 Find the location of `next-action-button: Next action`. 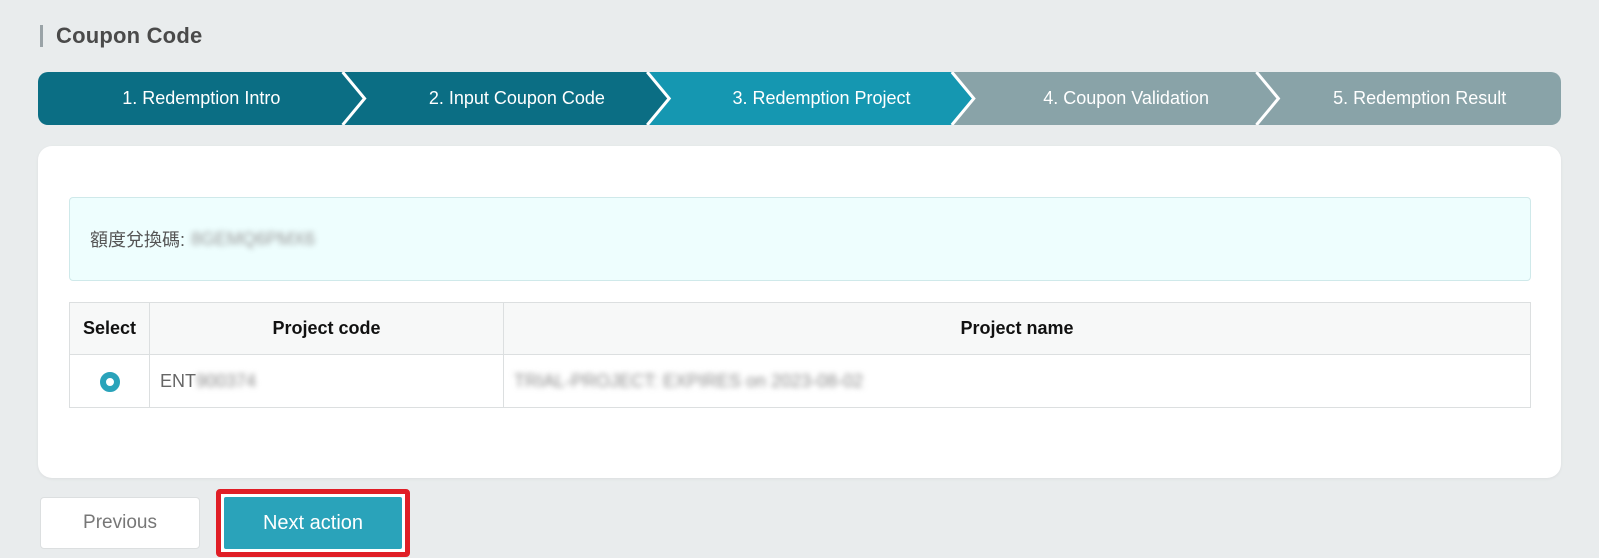

next-action-button: Next action is located at coordinates (313, 523).